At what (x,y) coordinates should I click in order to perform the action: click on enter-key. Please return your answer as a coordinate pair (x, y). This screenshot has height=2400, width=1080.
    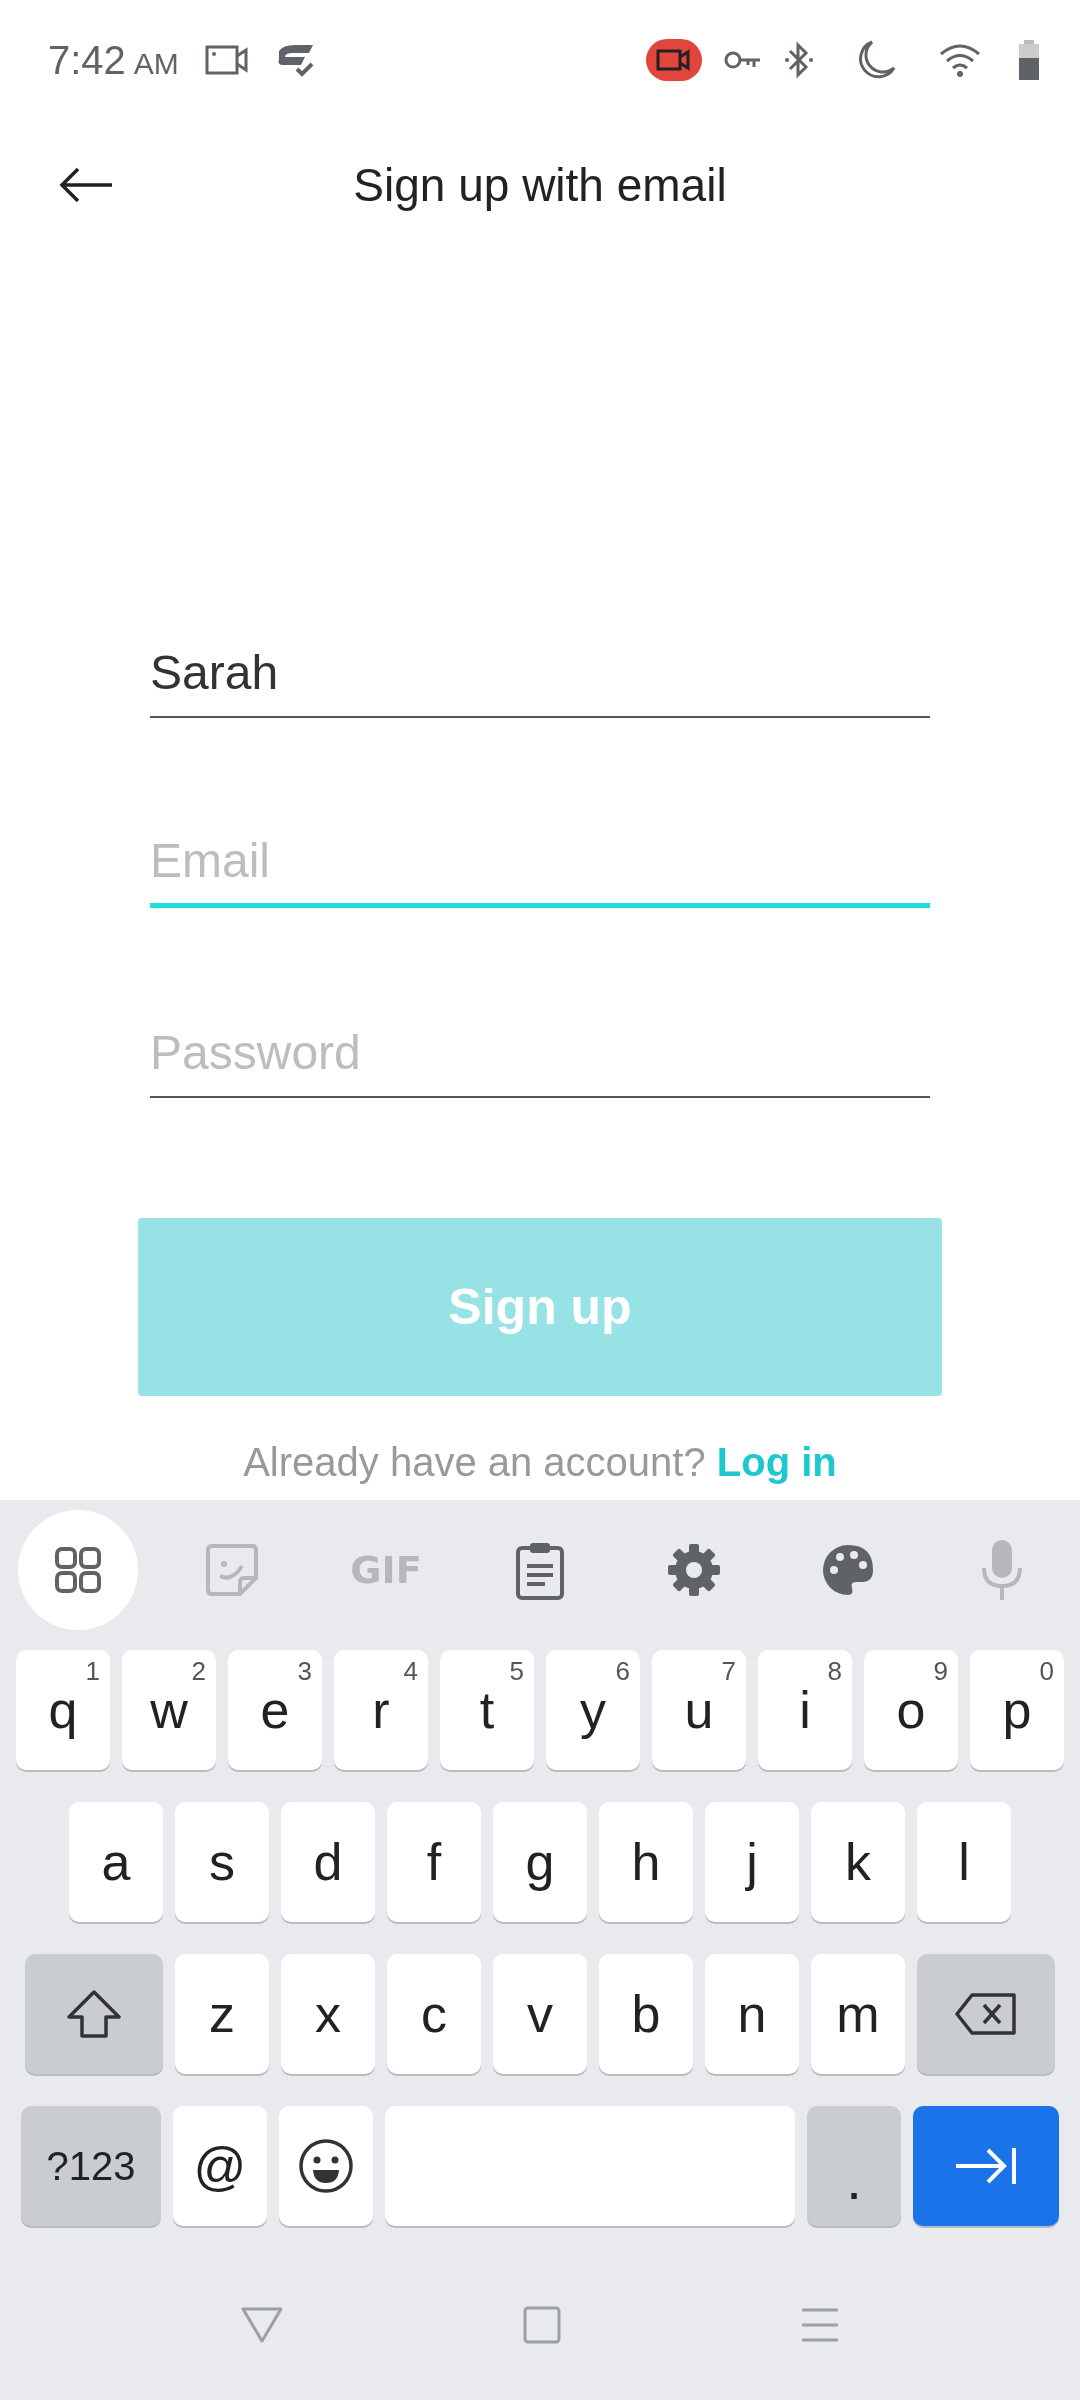
    Looking at the image, I should click on (986, 2166).